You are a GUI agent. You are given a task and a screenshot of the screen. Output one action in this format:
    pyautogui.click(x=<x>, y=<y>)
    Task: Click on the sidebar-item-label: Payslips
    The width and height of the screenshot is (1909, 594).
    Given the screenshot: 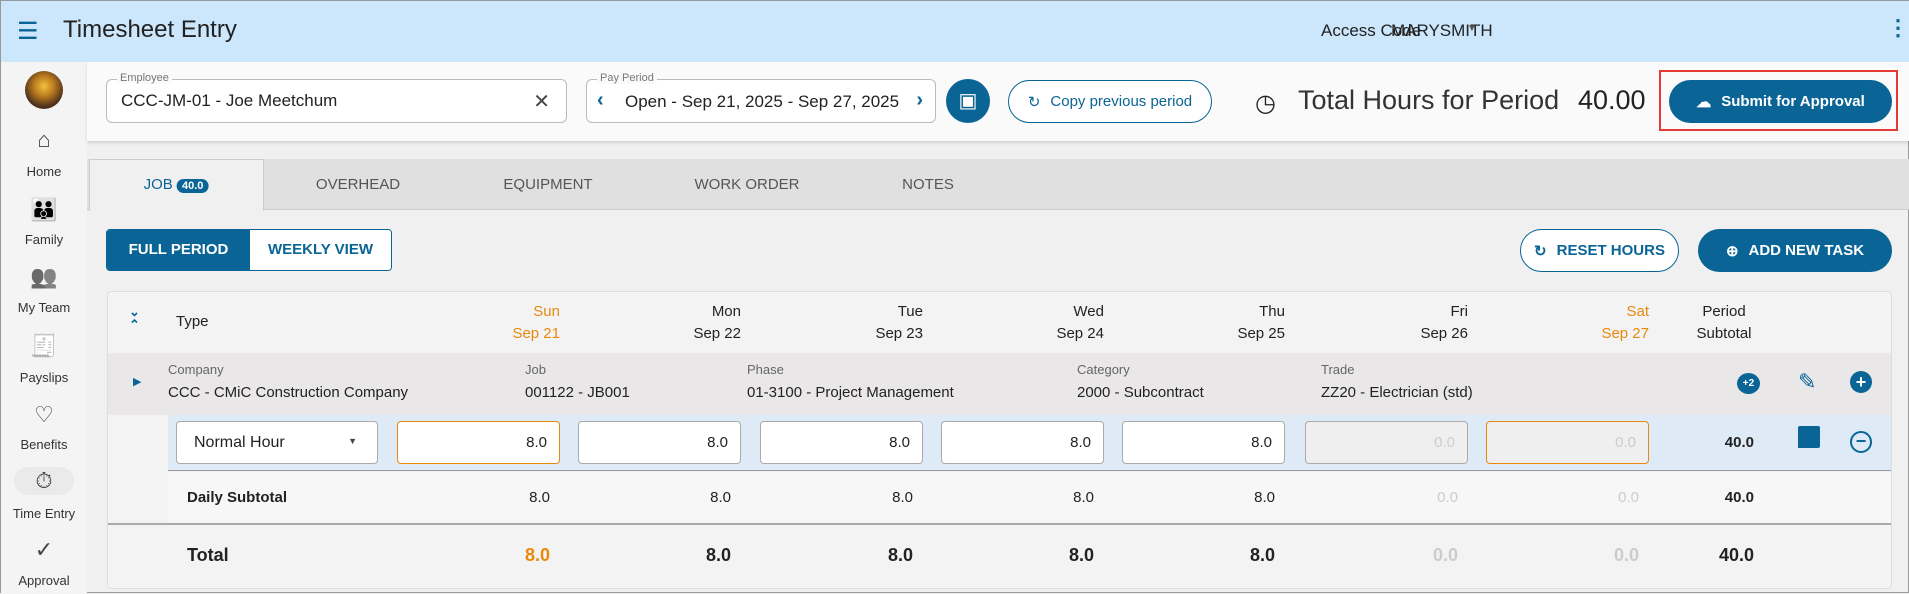 What is the action you would take?
    pyautogui.click(x=44, y=377)
    